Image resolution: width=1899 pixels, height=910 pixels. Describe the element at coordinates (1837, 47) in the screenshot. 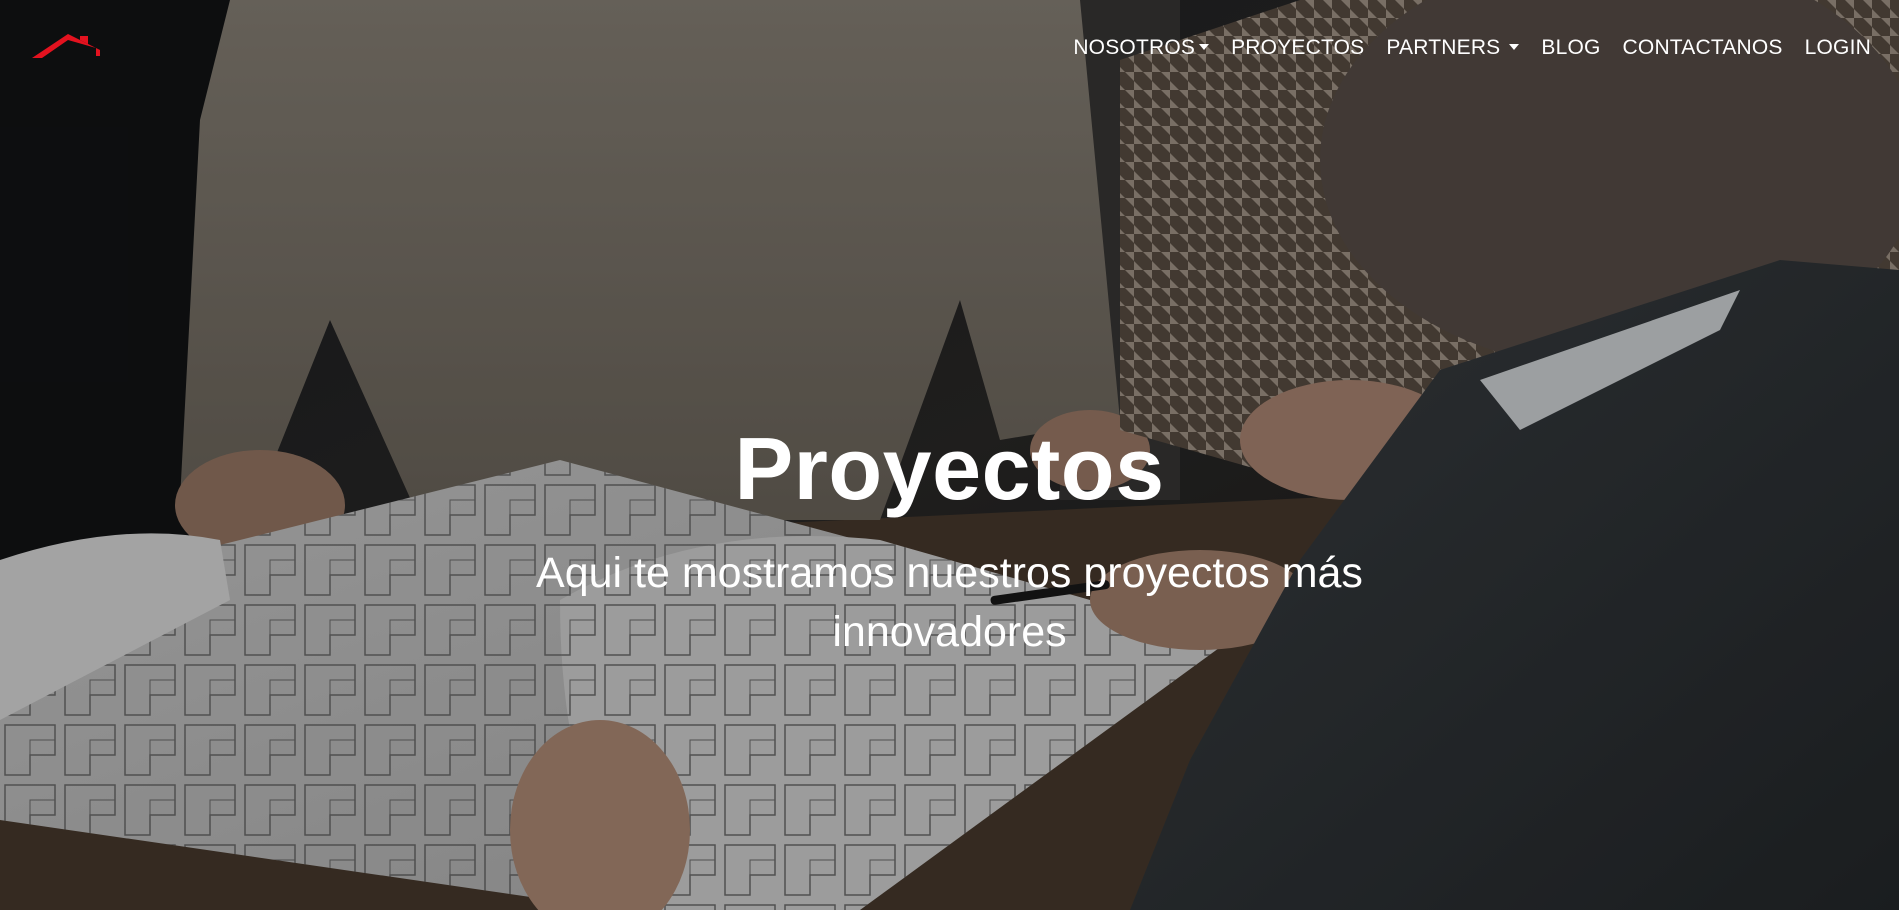

I see `nav-item-label: LOGIN` at that location.